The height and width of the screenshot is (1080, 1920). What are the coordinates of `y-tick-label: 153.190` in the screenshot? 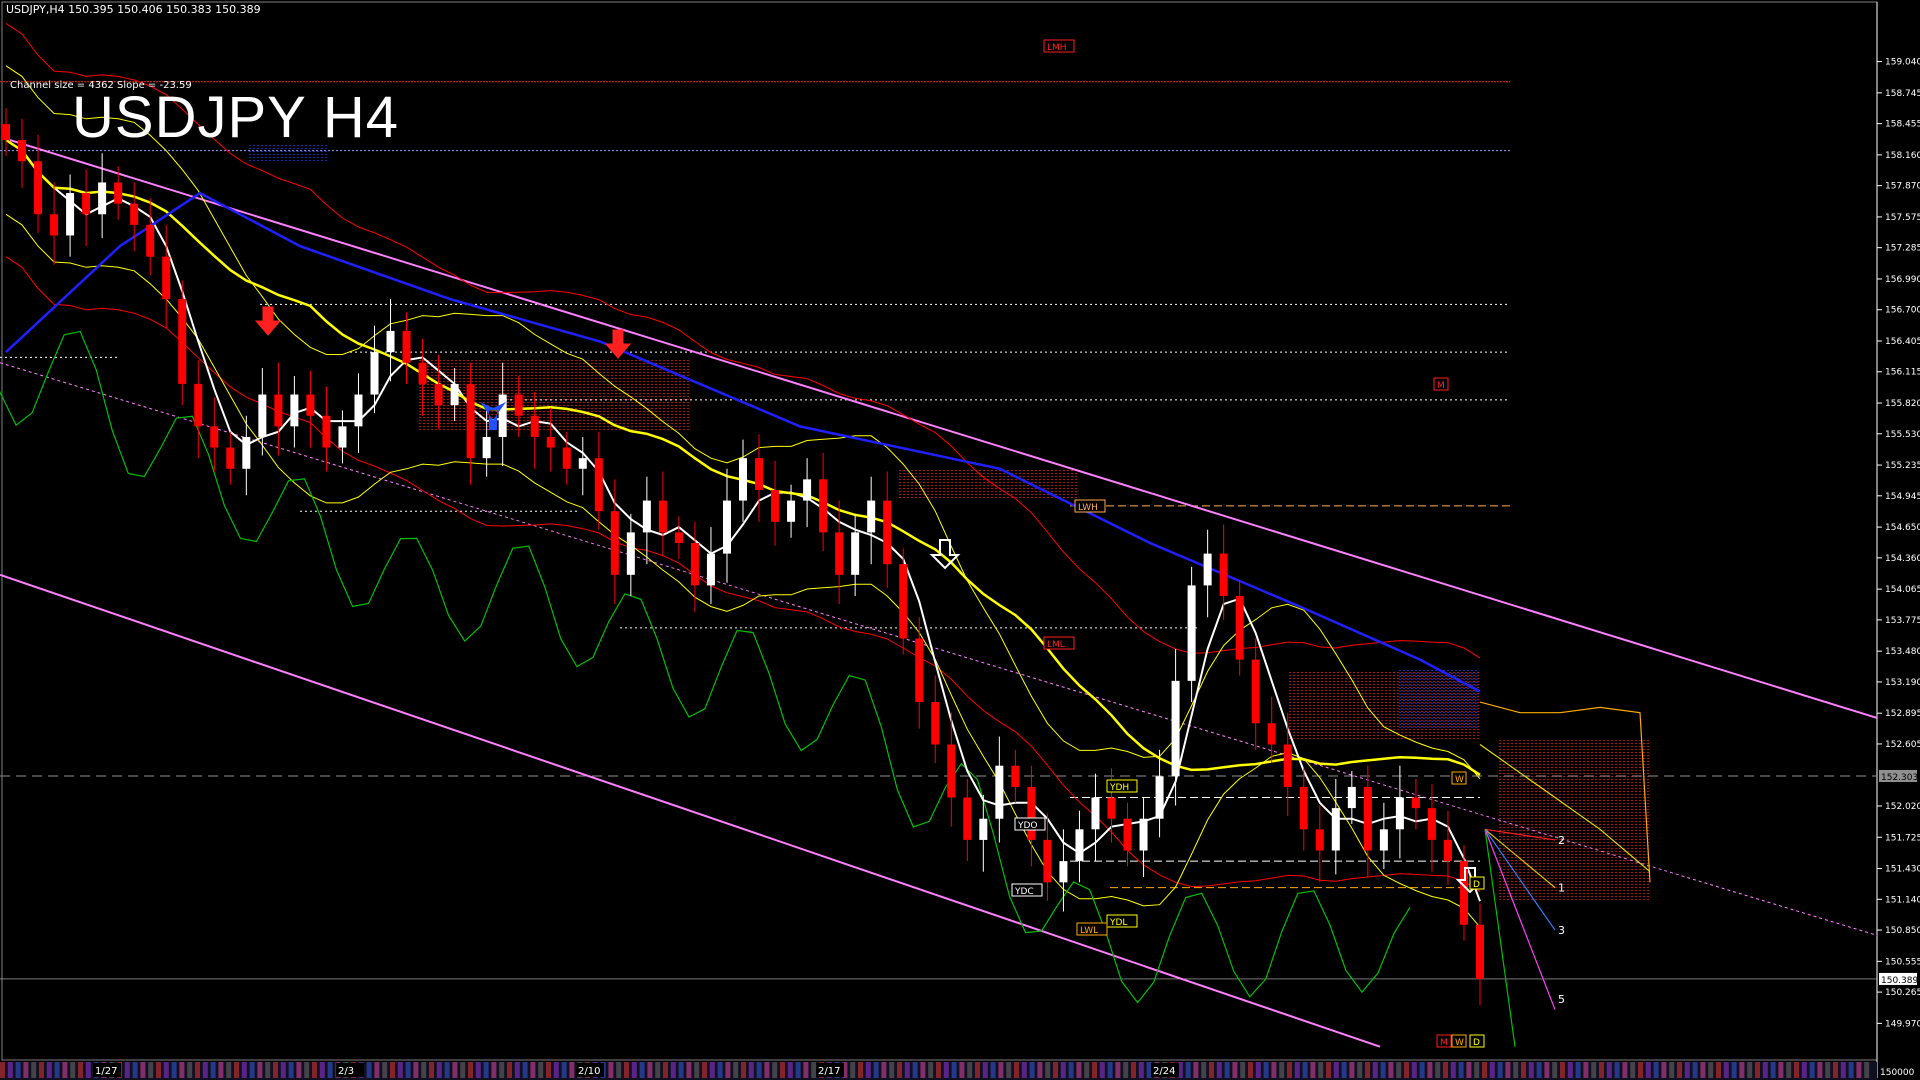 It's located at (1902, 683).